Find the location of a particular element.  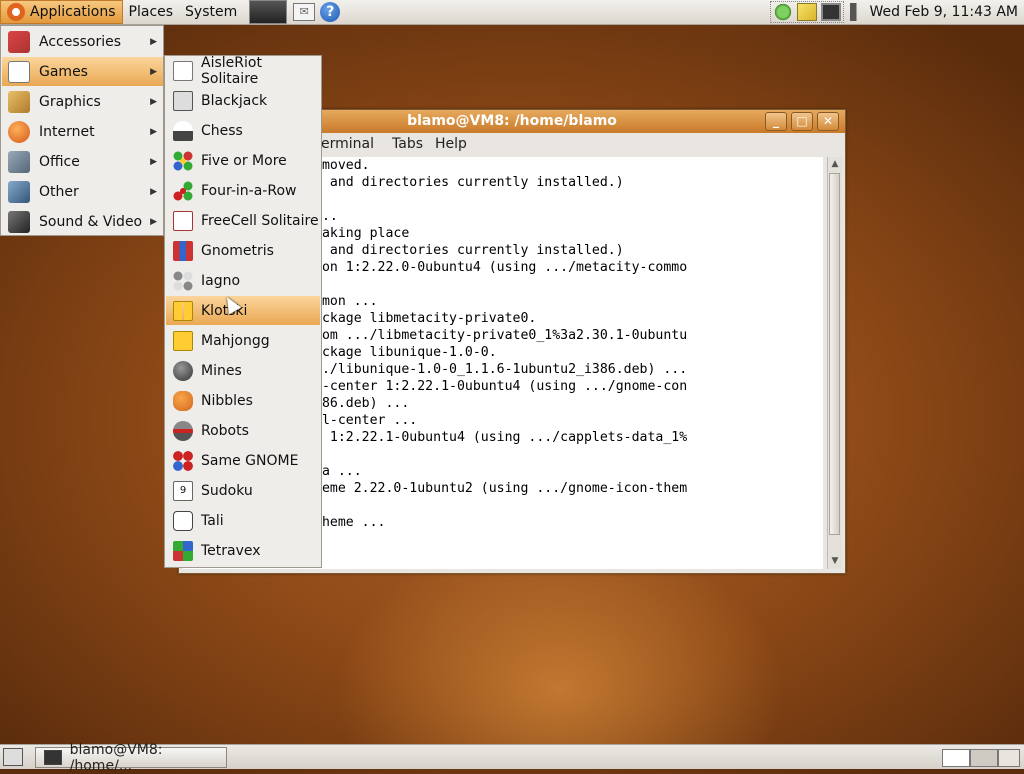

scrollbar-thumb is located at coordinates (834, 354).